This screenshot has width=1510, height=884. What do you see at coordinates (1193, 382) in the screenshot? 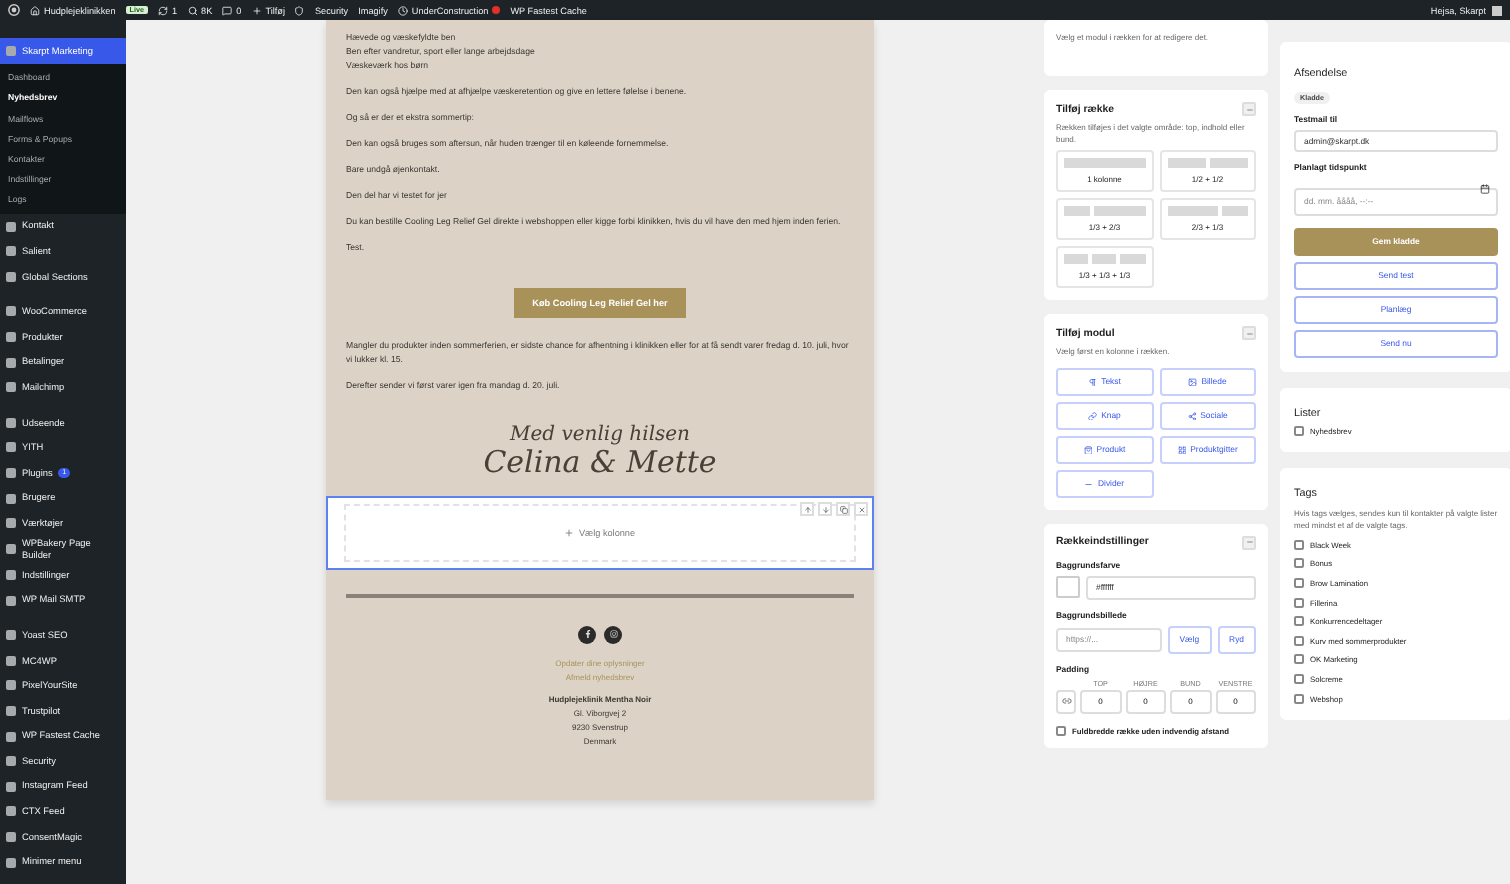
I see `image-icon` at bounding box center [1193, 382].